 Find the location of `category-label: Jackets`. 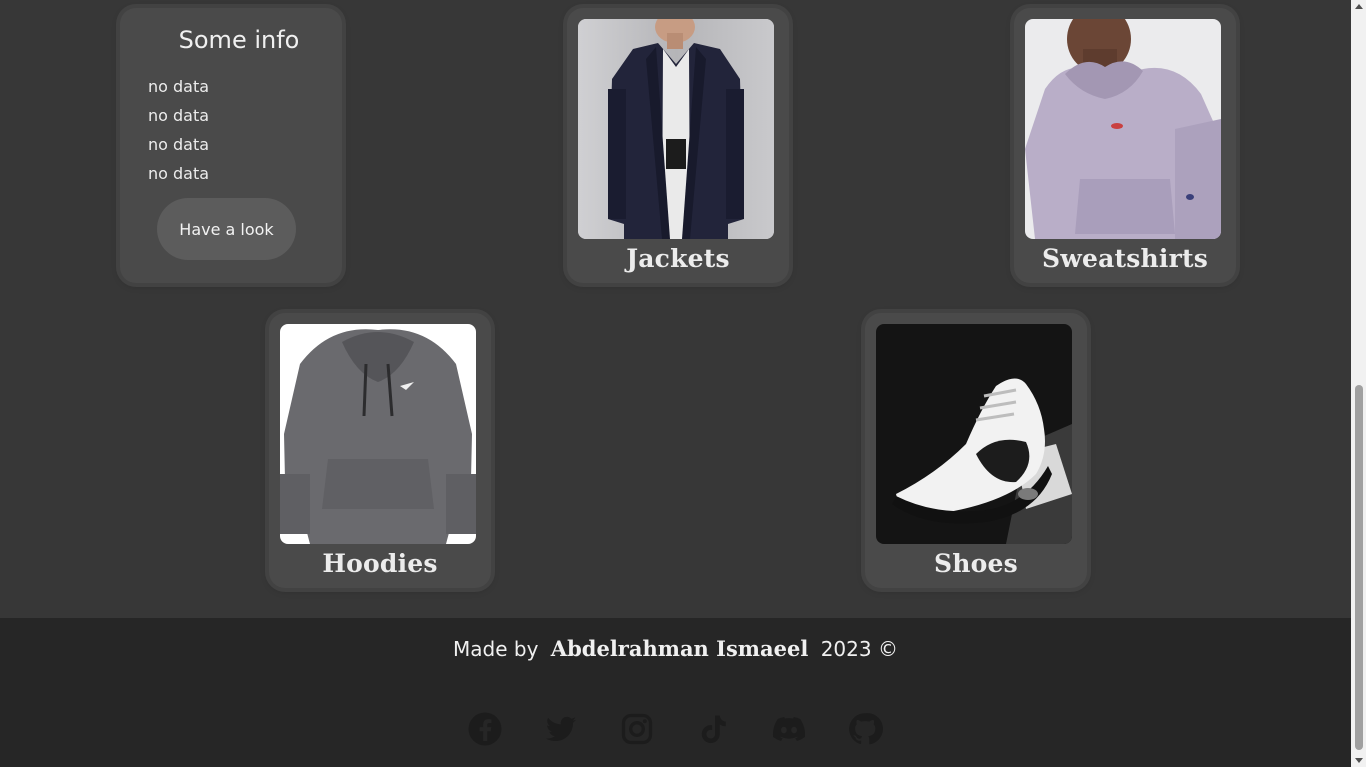

category-label: Jackets is located at coordinates (678, 258).